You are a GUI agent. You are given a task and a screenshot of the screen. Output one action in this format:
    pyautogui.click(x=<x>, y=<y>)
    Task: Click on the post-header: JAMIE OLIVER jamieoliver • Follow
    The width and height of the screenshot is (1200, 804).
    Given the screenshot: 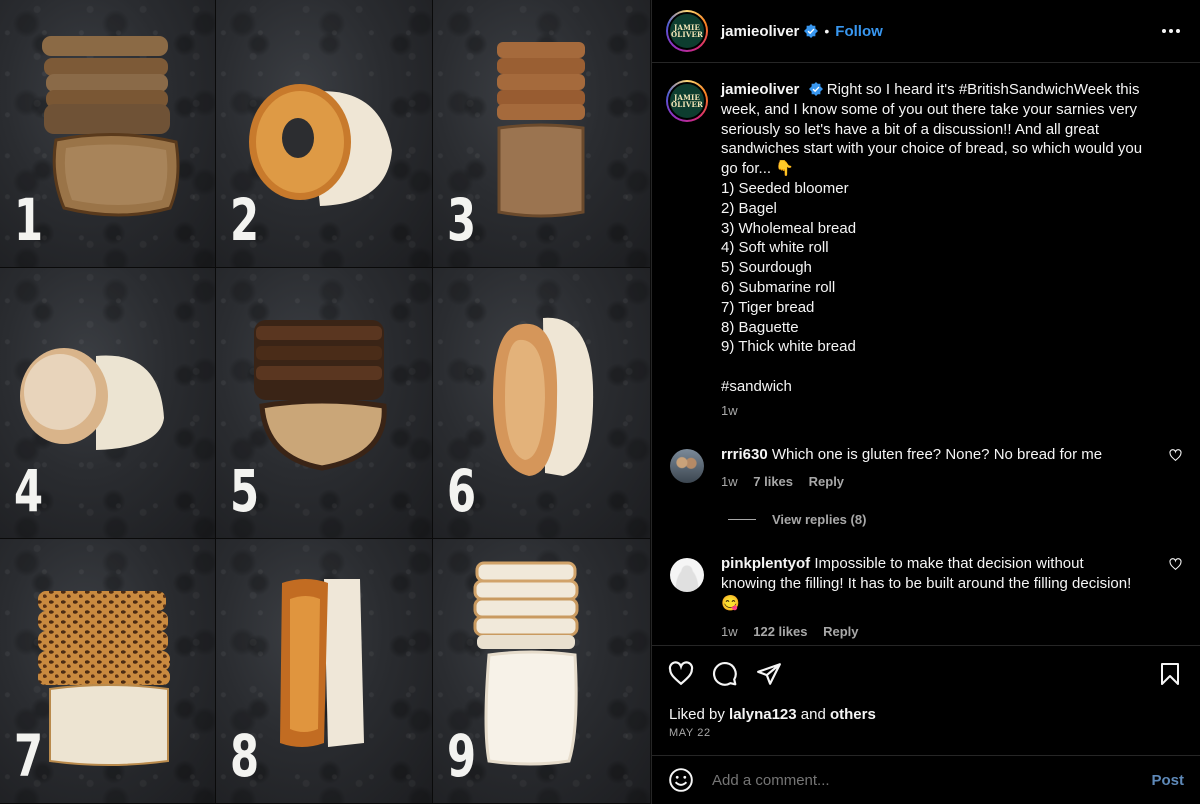 What is the action you would take?
    pyautogui.click(x=926, y=31)
    